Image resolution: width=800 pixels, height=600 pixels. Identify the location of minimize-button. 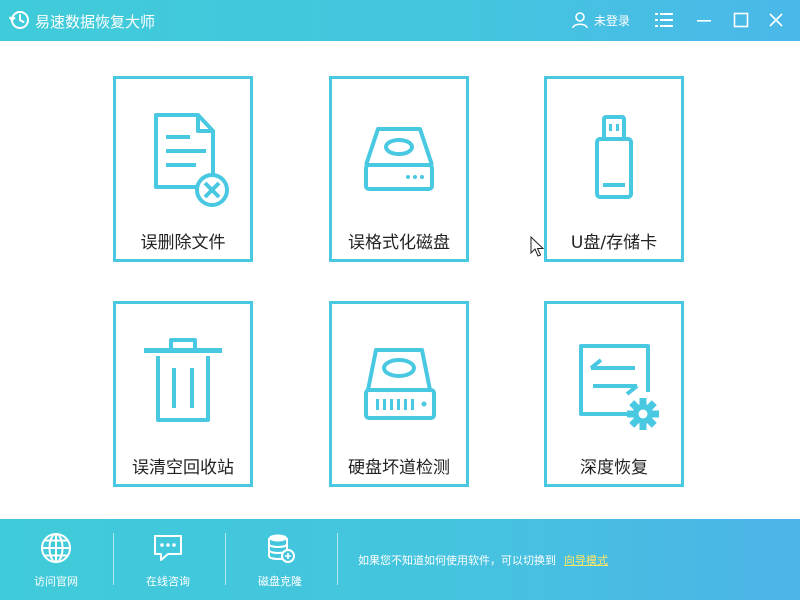
(704, 20).